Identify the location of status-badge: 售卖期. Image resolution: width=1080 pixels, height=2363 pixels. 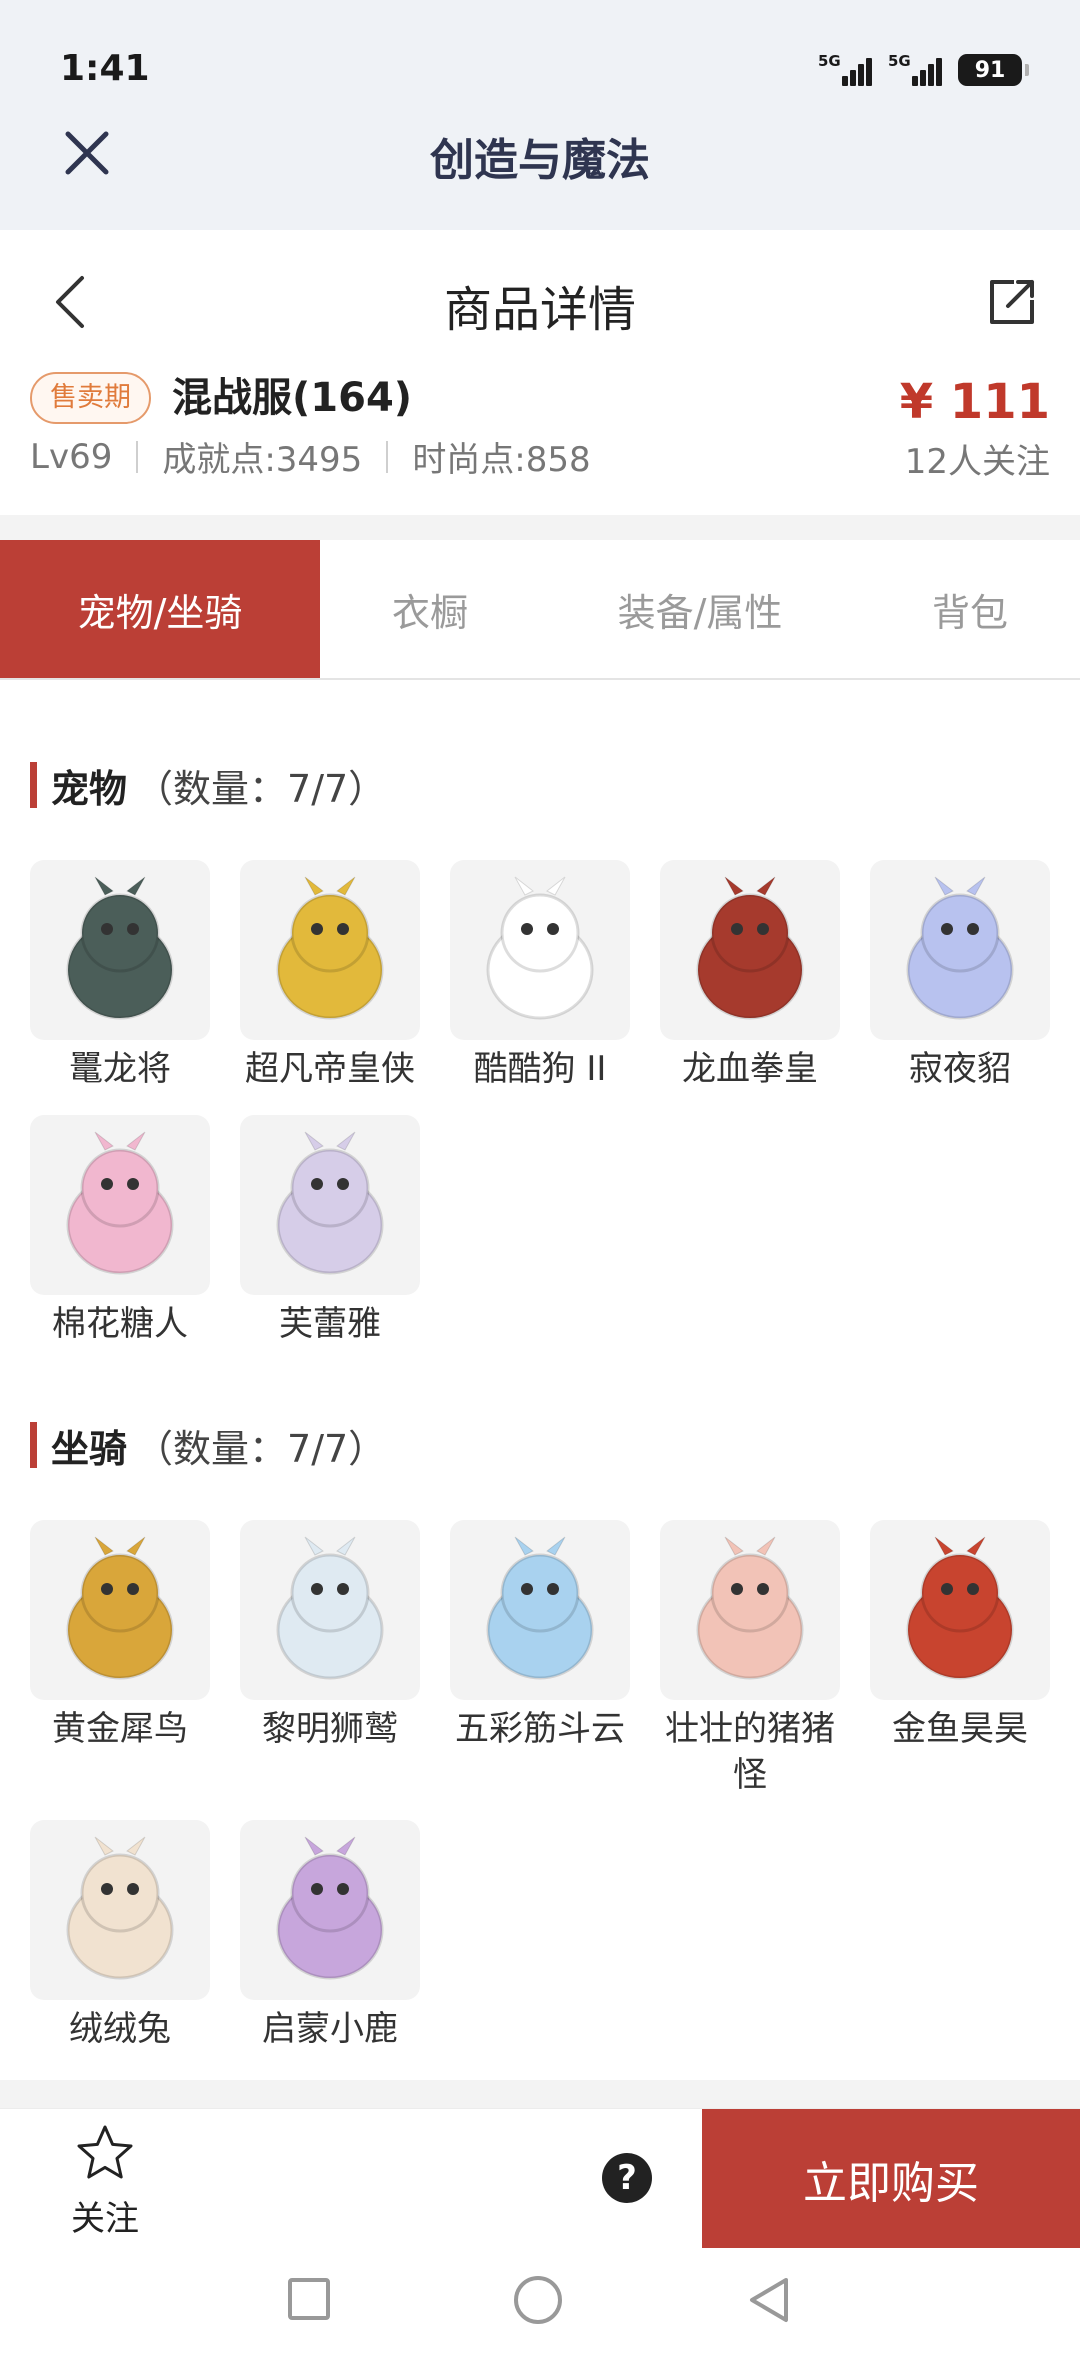
(90, 398).